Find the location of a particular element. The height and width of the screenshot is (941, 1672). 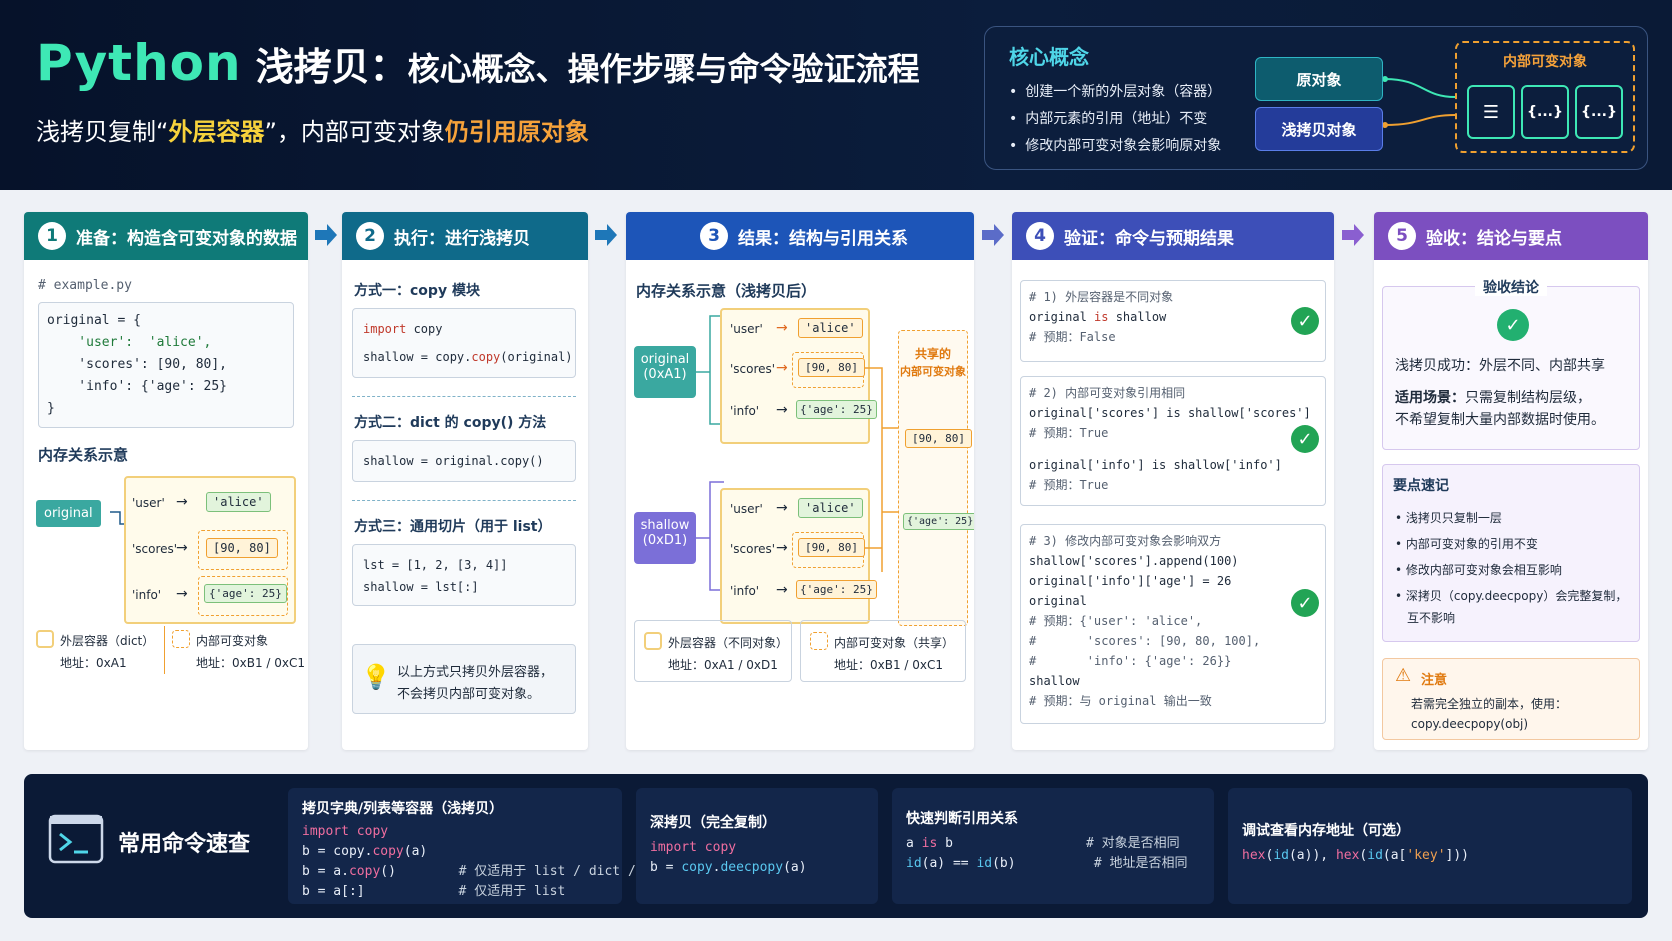

panel-header: 5 验收：结论与要点 is located at coordinates (1511, 236).